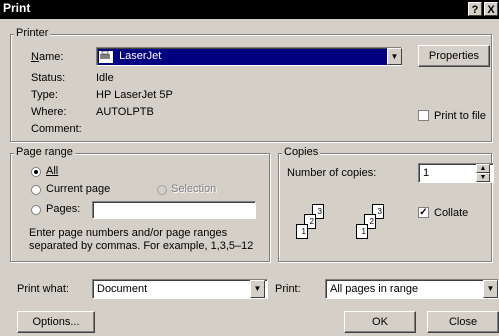 Image resolution: width=499 pixels, height=336 pixels. What do you see at coordinates (63, 209) in the screenshot?
I see `pages-label: Pages:` at bounding box center [63, 209].